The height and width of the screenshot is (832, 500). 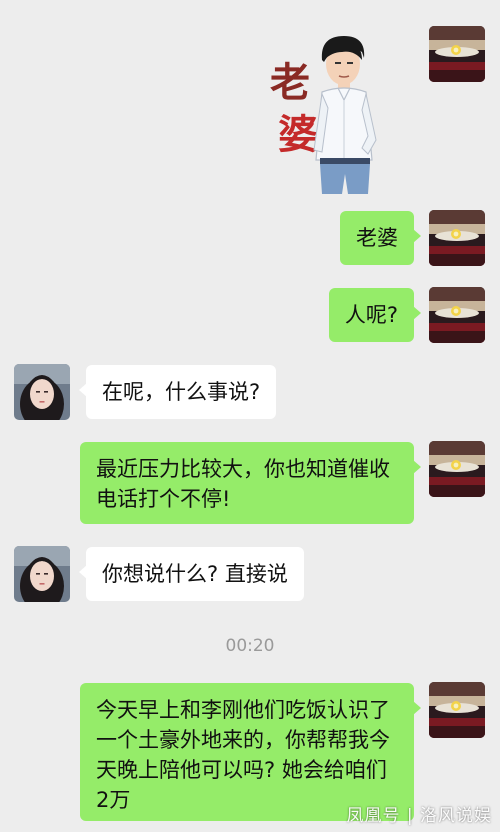 I want to click on sticker-char-2: 婆, so click(x=298, y=134).